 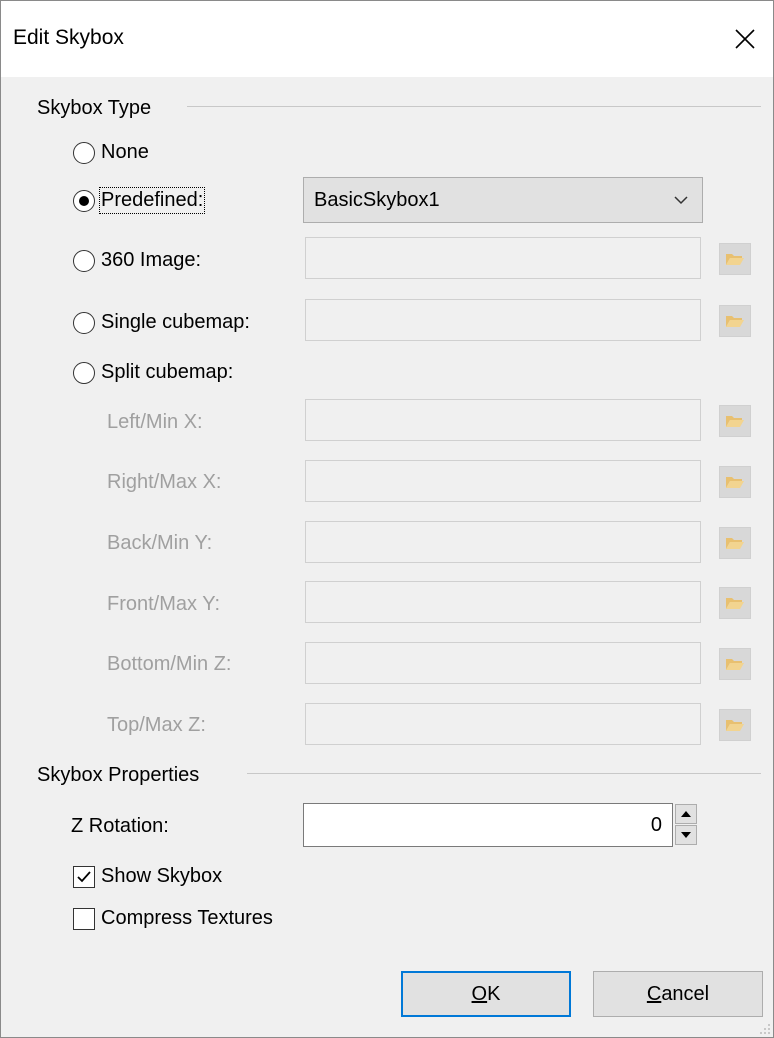 What do you see at coordinates (164, 604) in the screenshot?
I see `front-max-y-label: Front/Max Y:` at bounding box center [164, 604].